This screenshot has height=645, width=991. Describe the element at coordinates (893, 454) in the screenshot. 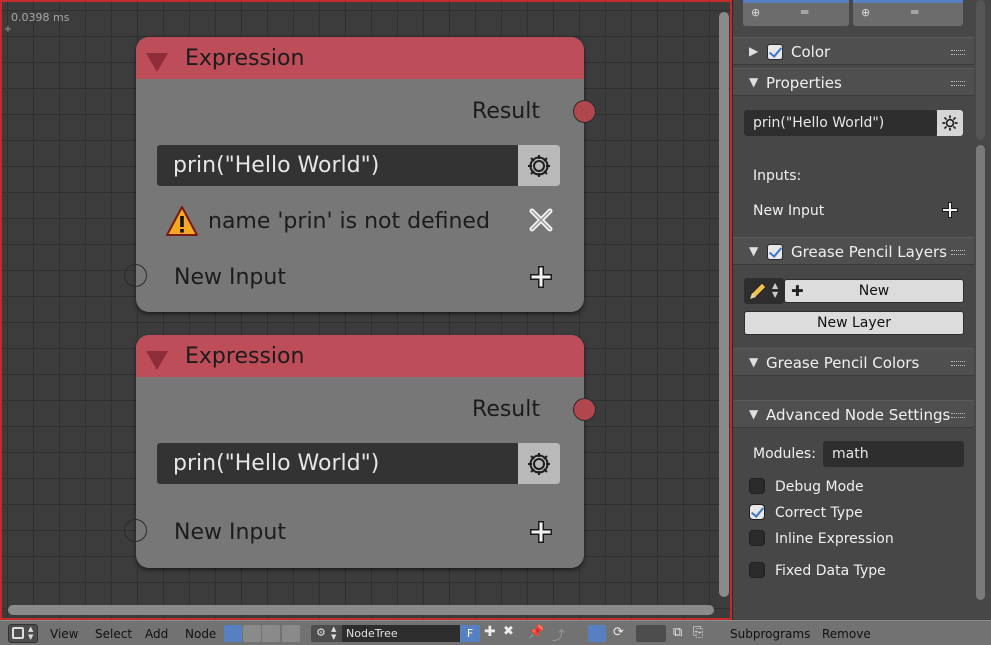

I see `modules-field: math` at that location.